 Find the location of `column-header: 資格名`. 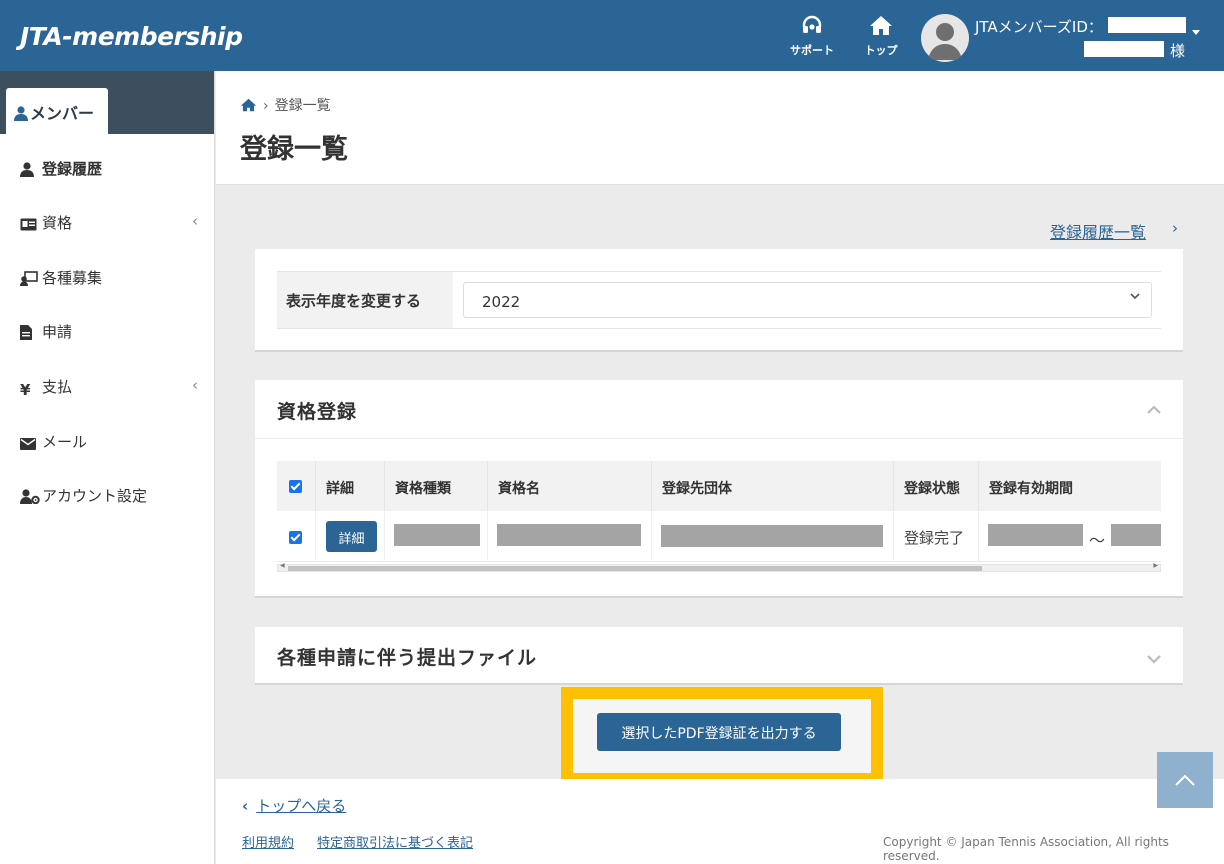

column-header: 資格名 is located at coordinates (570, 486).